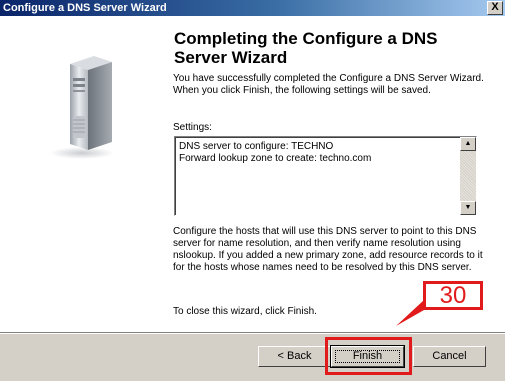  I want to click on scroll-down-arrow-icon: ▼, so click(468, 207).